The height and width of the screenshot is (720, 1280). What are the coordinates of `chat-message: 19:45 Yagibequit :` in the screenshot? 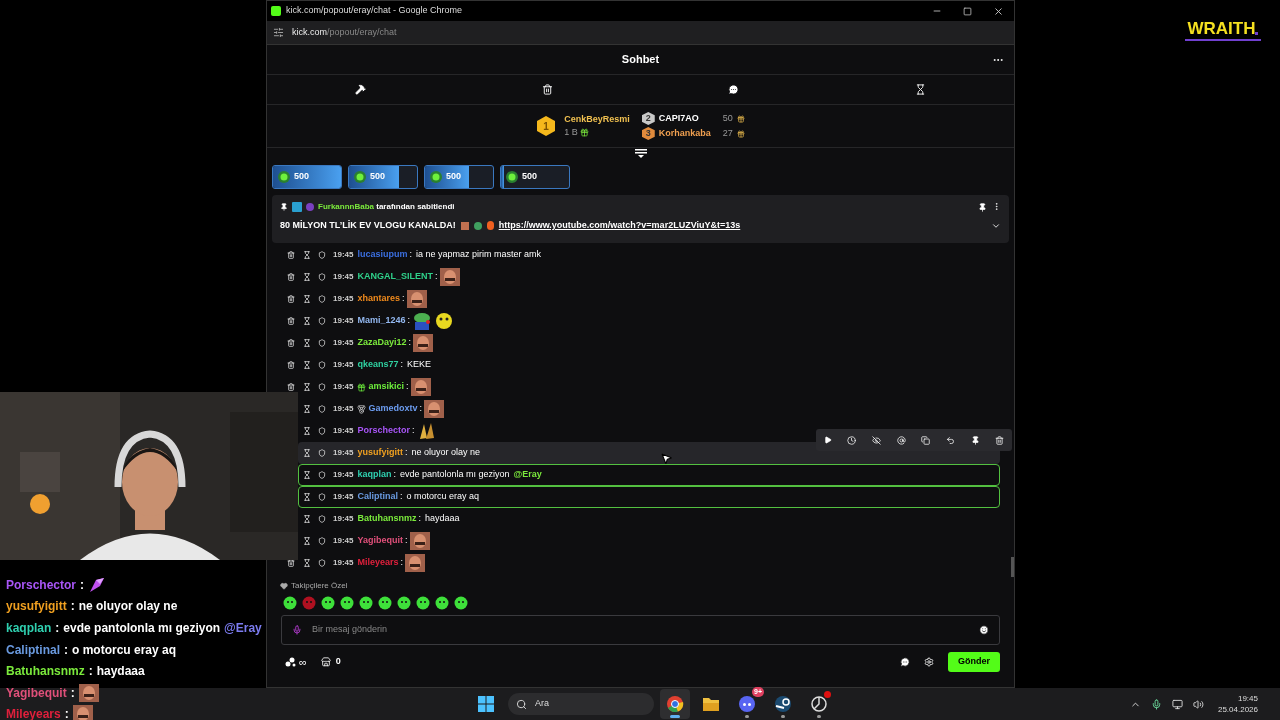 It's located at (649, 541).